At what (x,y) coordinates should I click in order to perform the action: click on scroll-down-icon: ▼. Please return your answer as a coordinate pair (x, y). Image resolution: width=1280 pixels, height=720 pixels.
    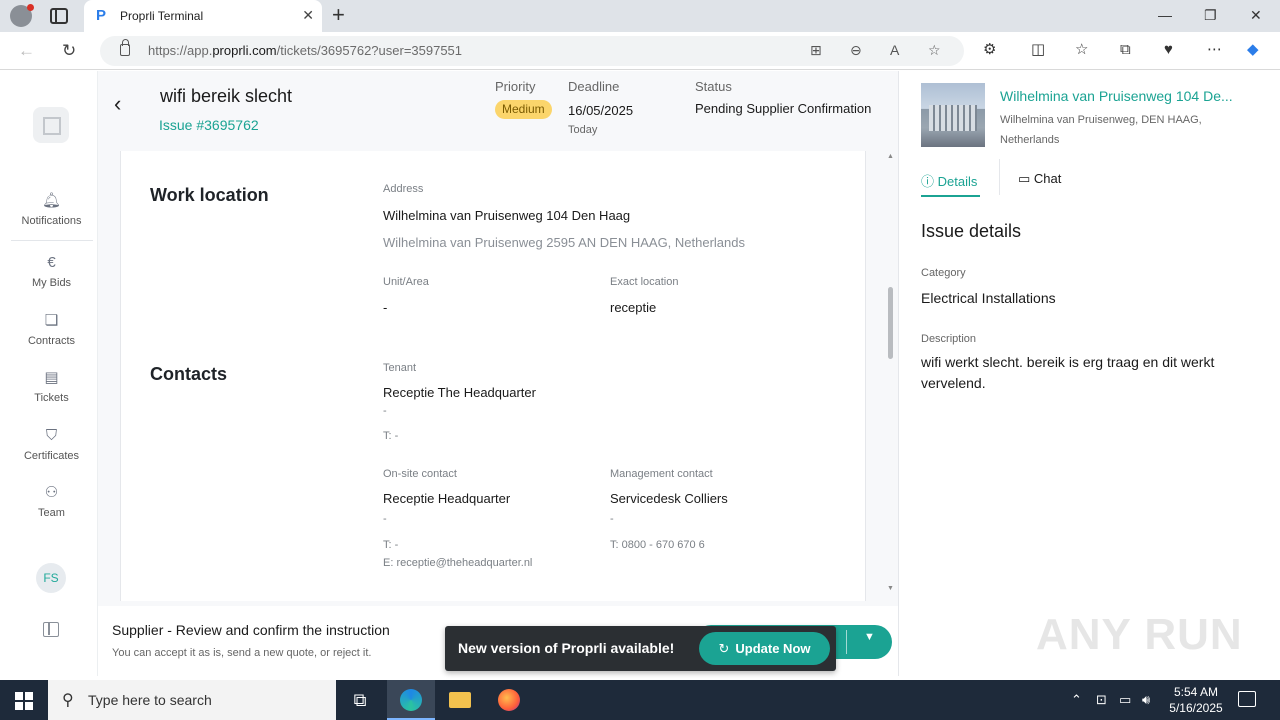
    Looking at the image, I should click on (890, 588).